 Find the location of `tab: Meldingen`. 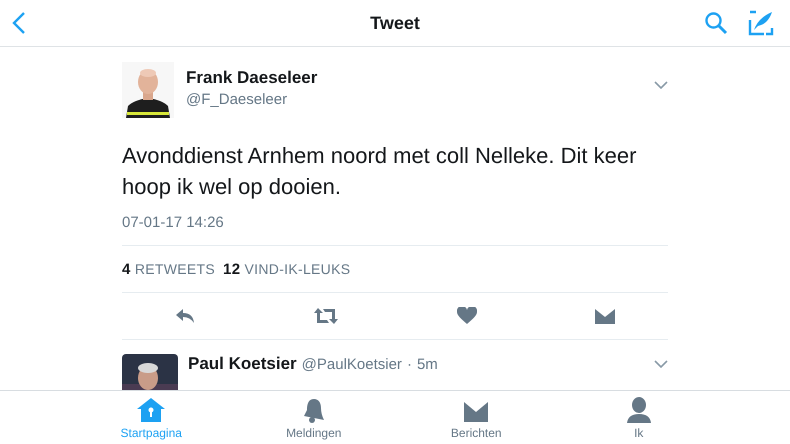

tab: Meldingen is located at coordinates (313, 417).